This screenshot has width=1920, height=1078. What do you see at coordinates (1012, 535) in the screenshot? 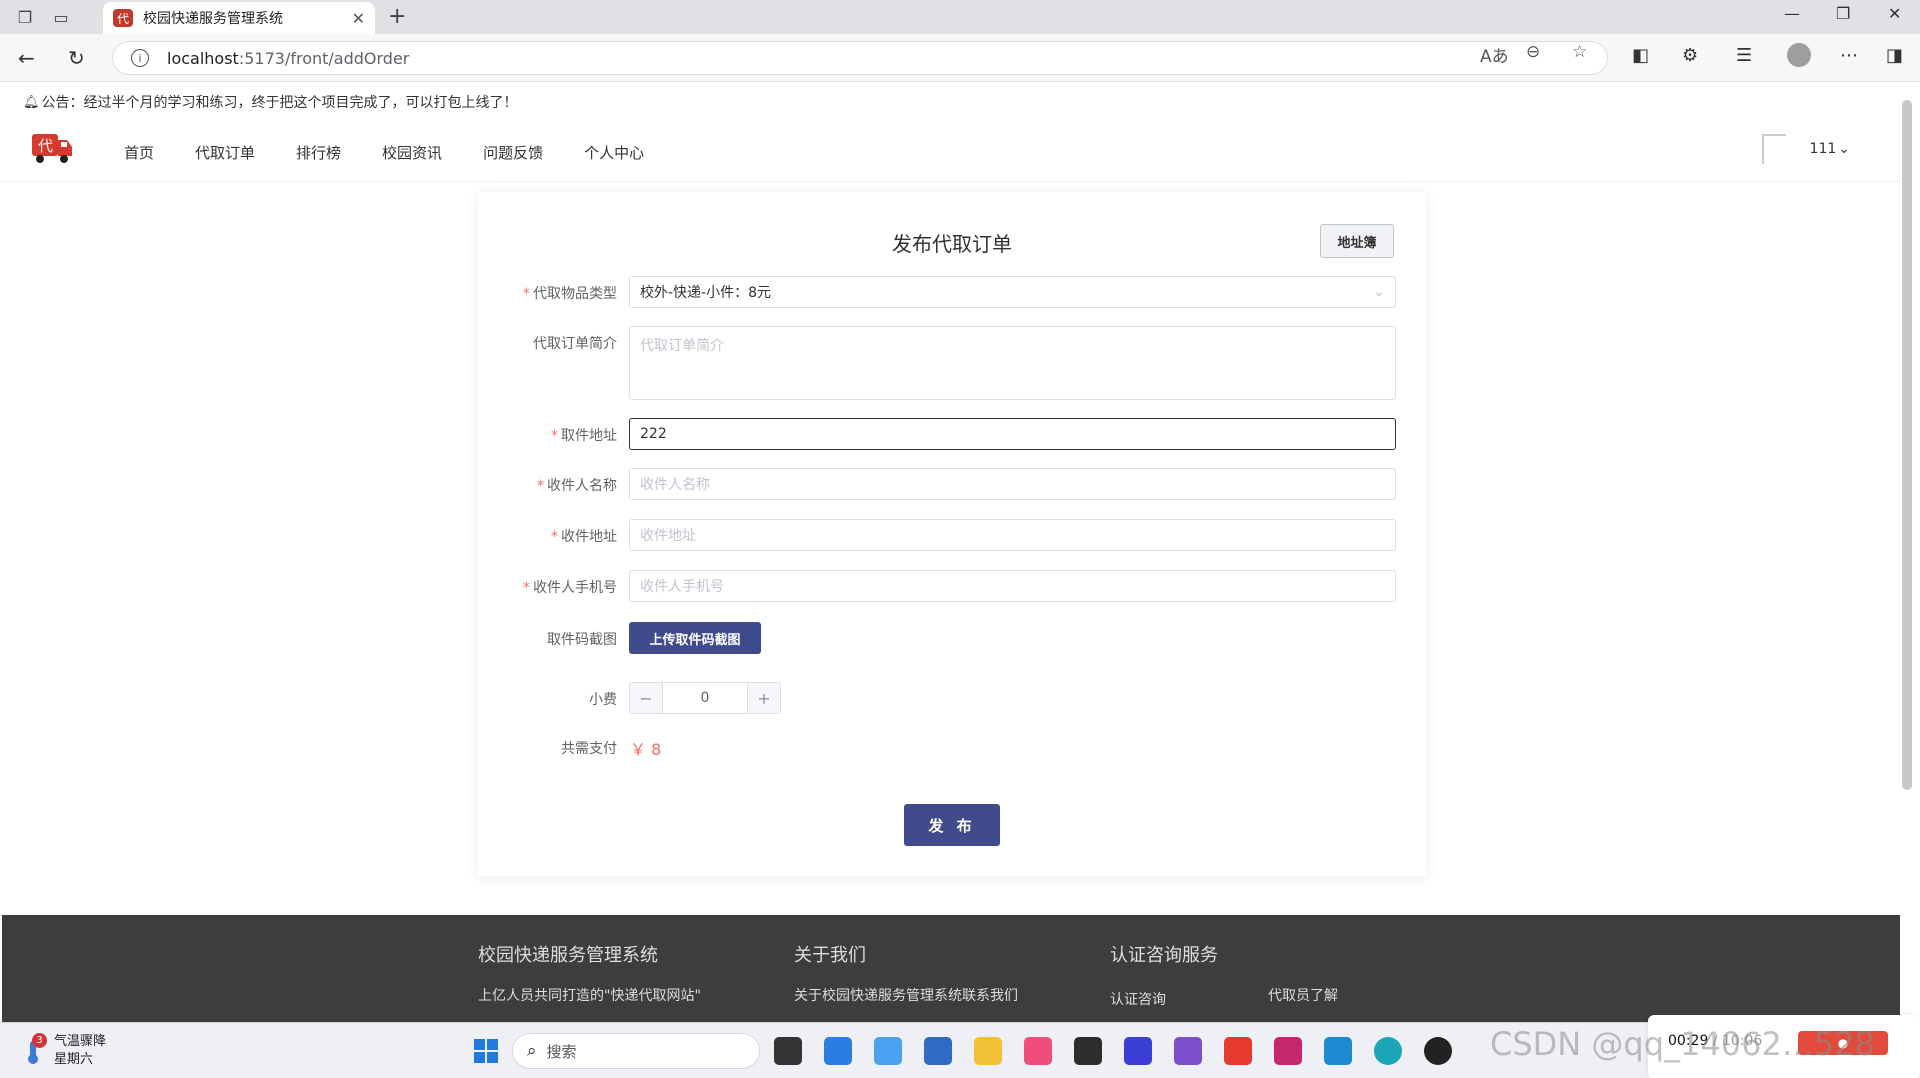
I see `receiver-address-input: 收件地址` at bounding box center [1012, 535].